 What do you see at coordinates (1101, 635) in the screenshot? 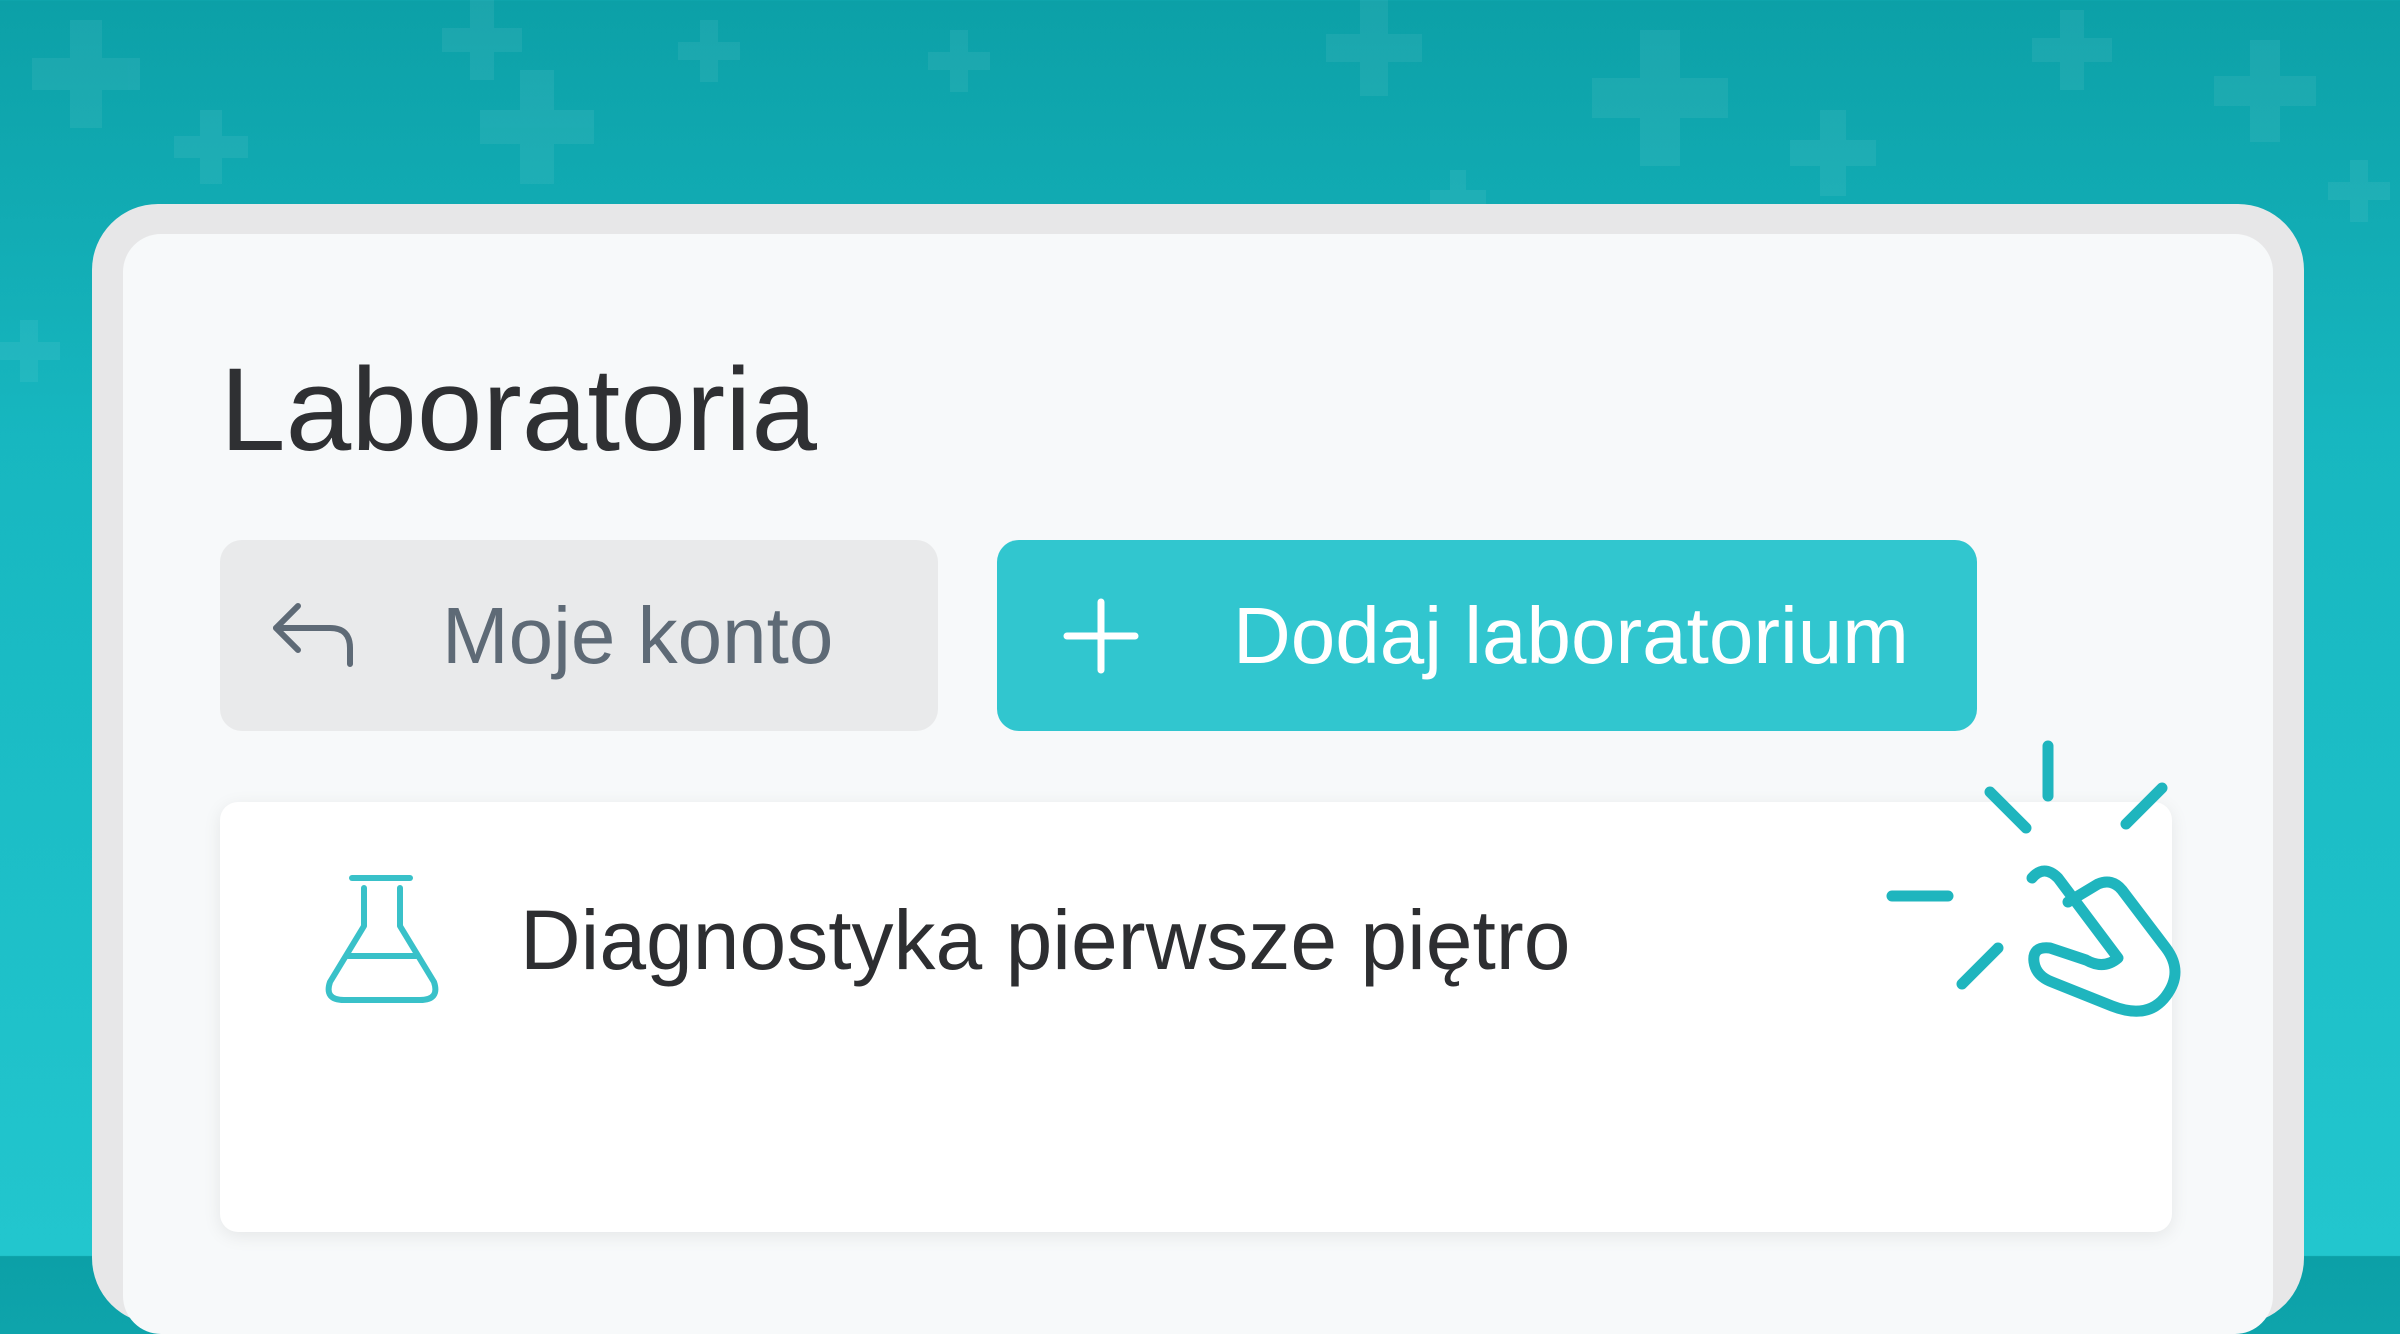
I see `plus-icon` at bounding box center [1101, 635].